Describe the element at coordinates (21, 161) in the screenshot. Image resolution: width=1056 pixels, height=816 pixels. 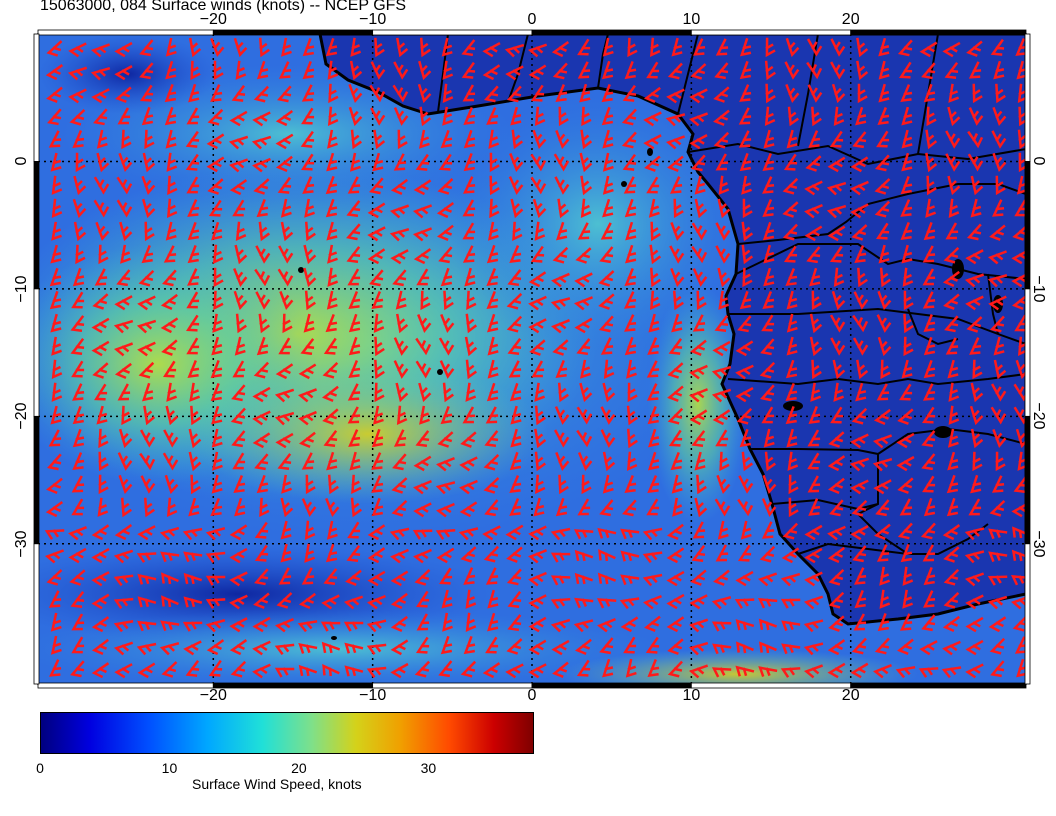
I see `lat-tick-left: 0` at that location.